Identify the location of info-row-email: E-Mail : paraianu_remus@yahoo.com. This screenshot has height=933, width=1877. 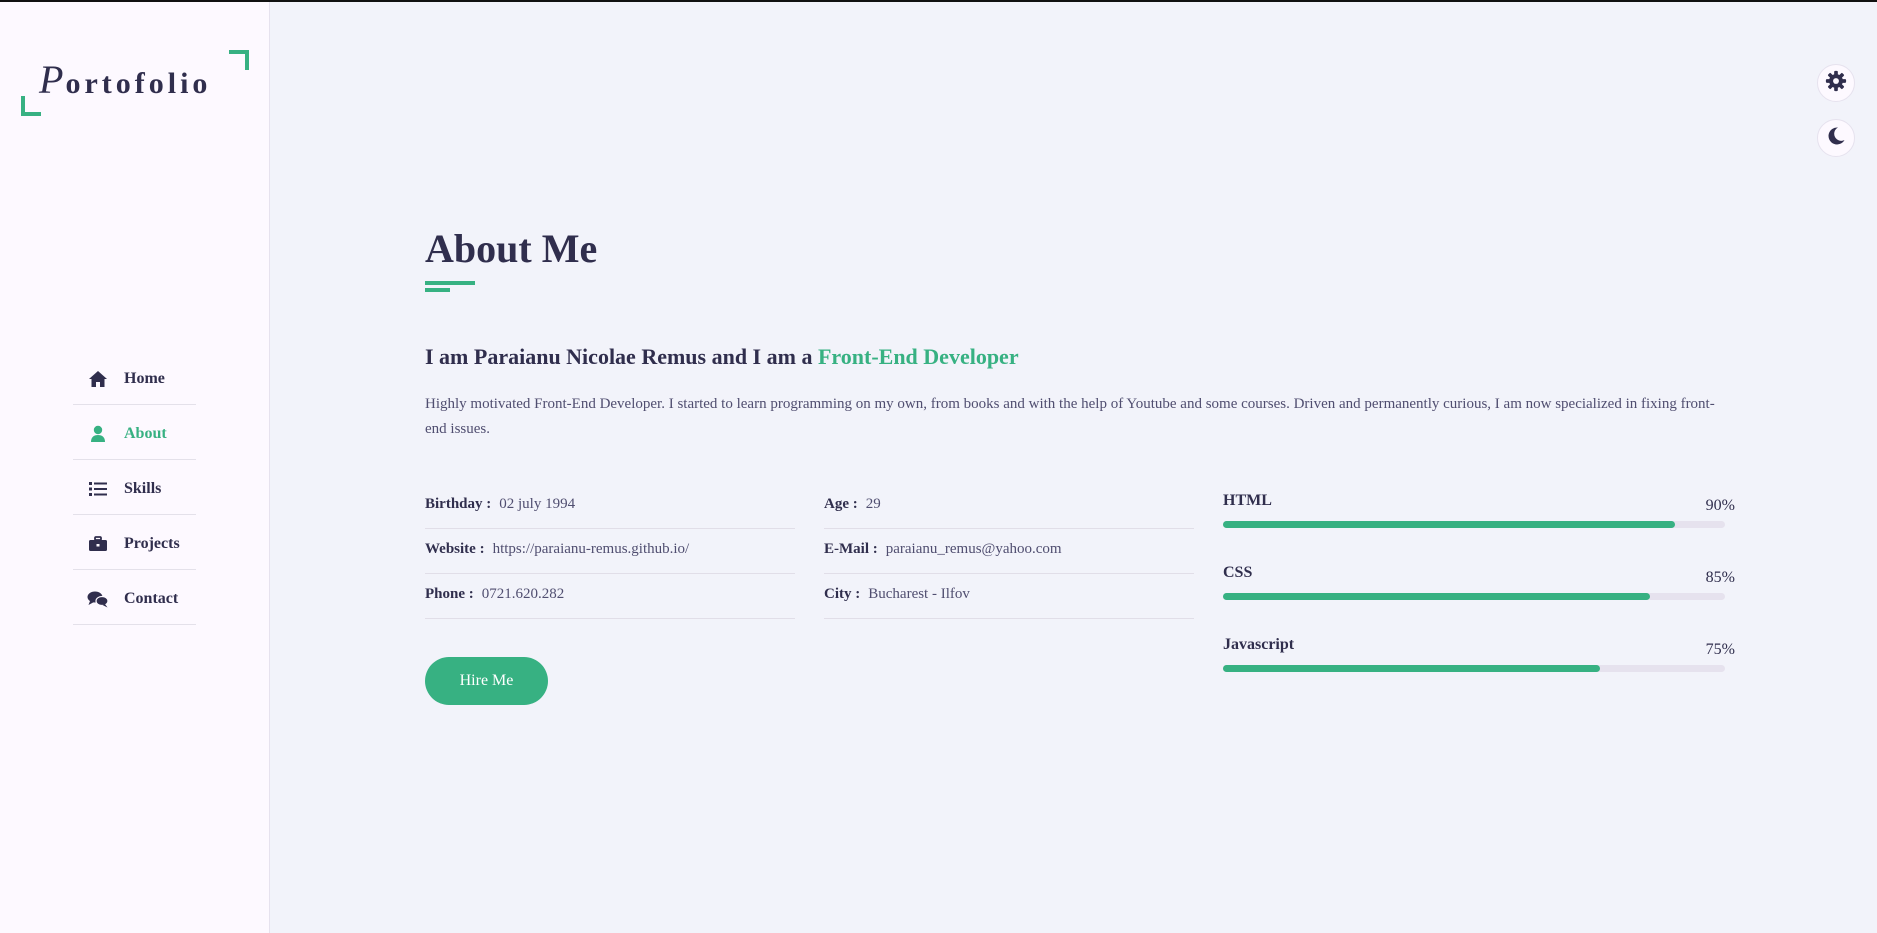
(1009, 551).